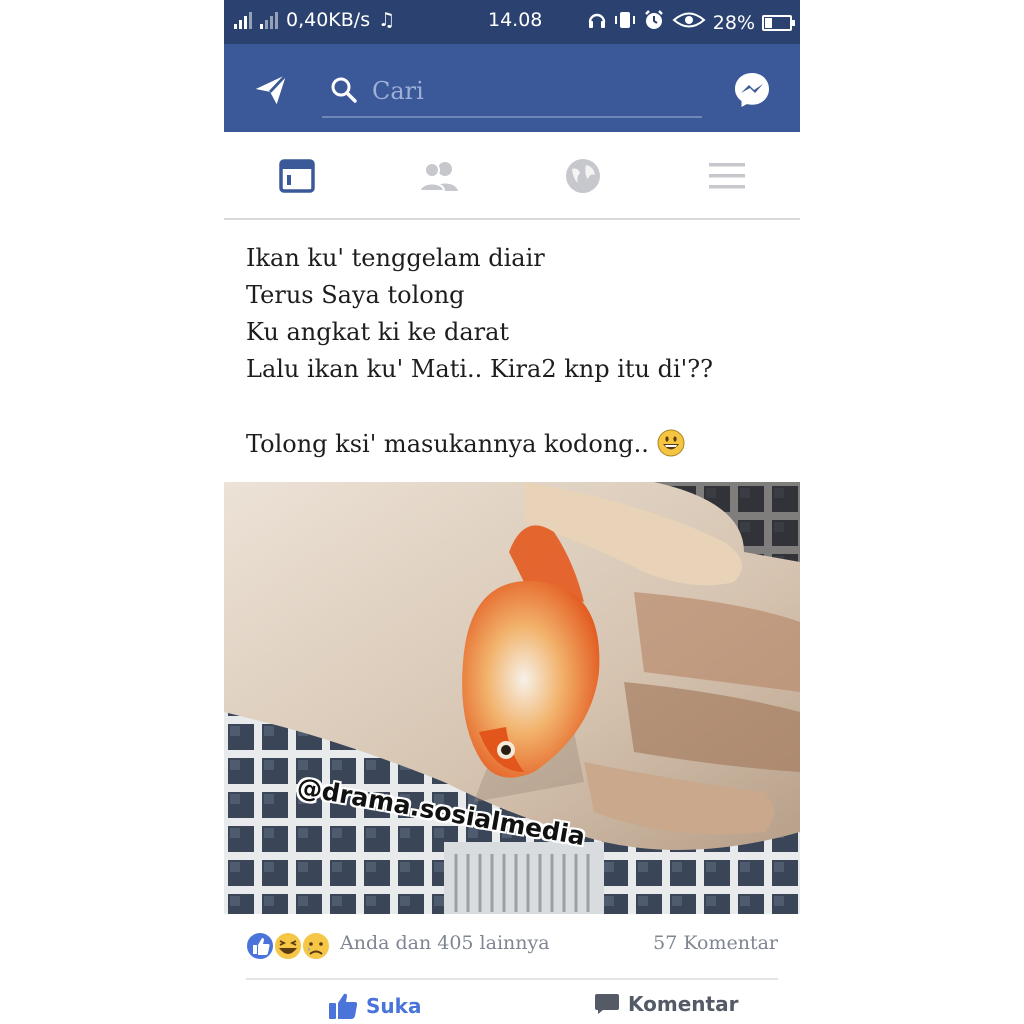  I want to click on comment-button: Komentar, so click(666, 1004).